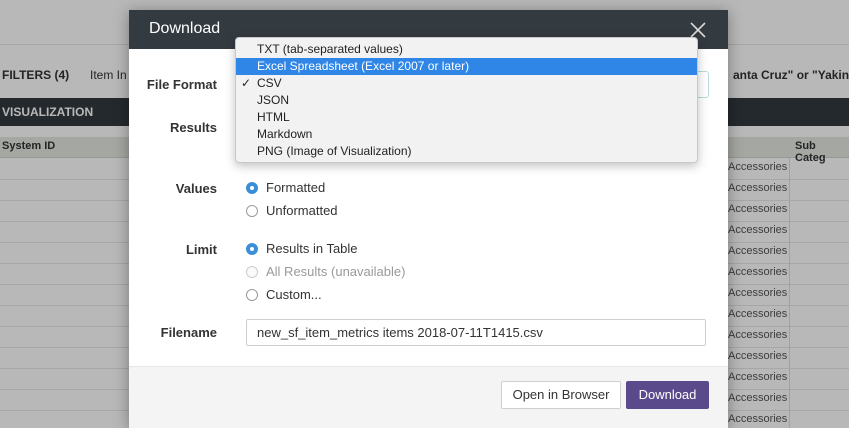  What do you see at coordinates (561, 395) in the screenshot?
I see `open-in-browser-button: Open in Browser` at bounding box center [561, 395].